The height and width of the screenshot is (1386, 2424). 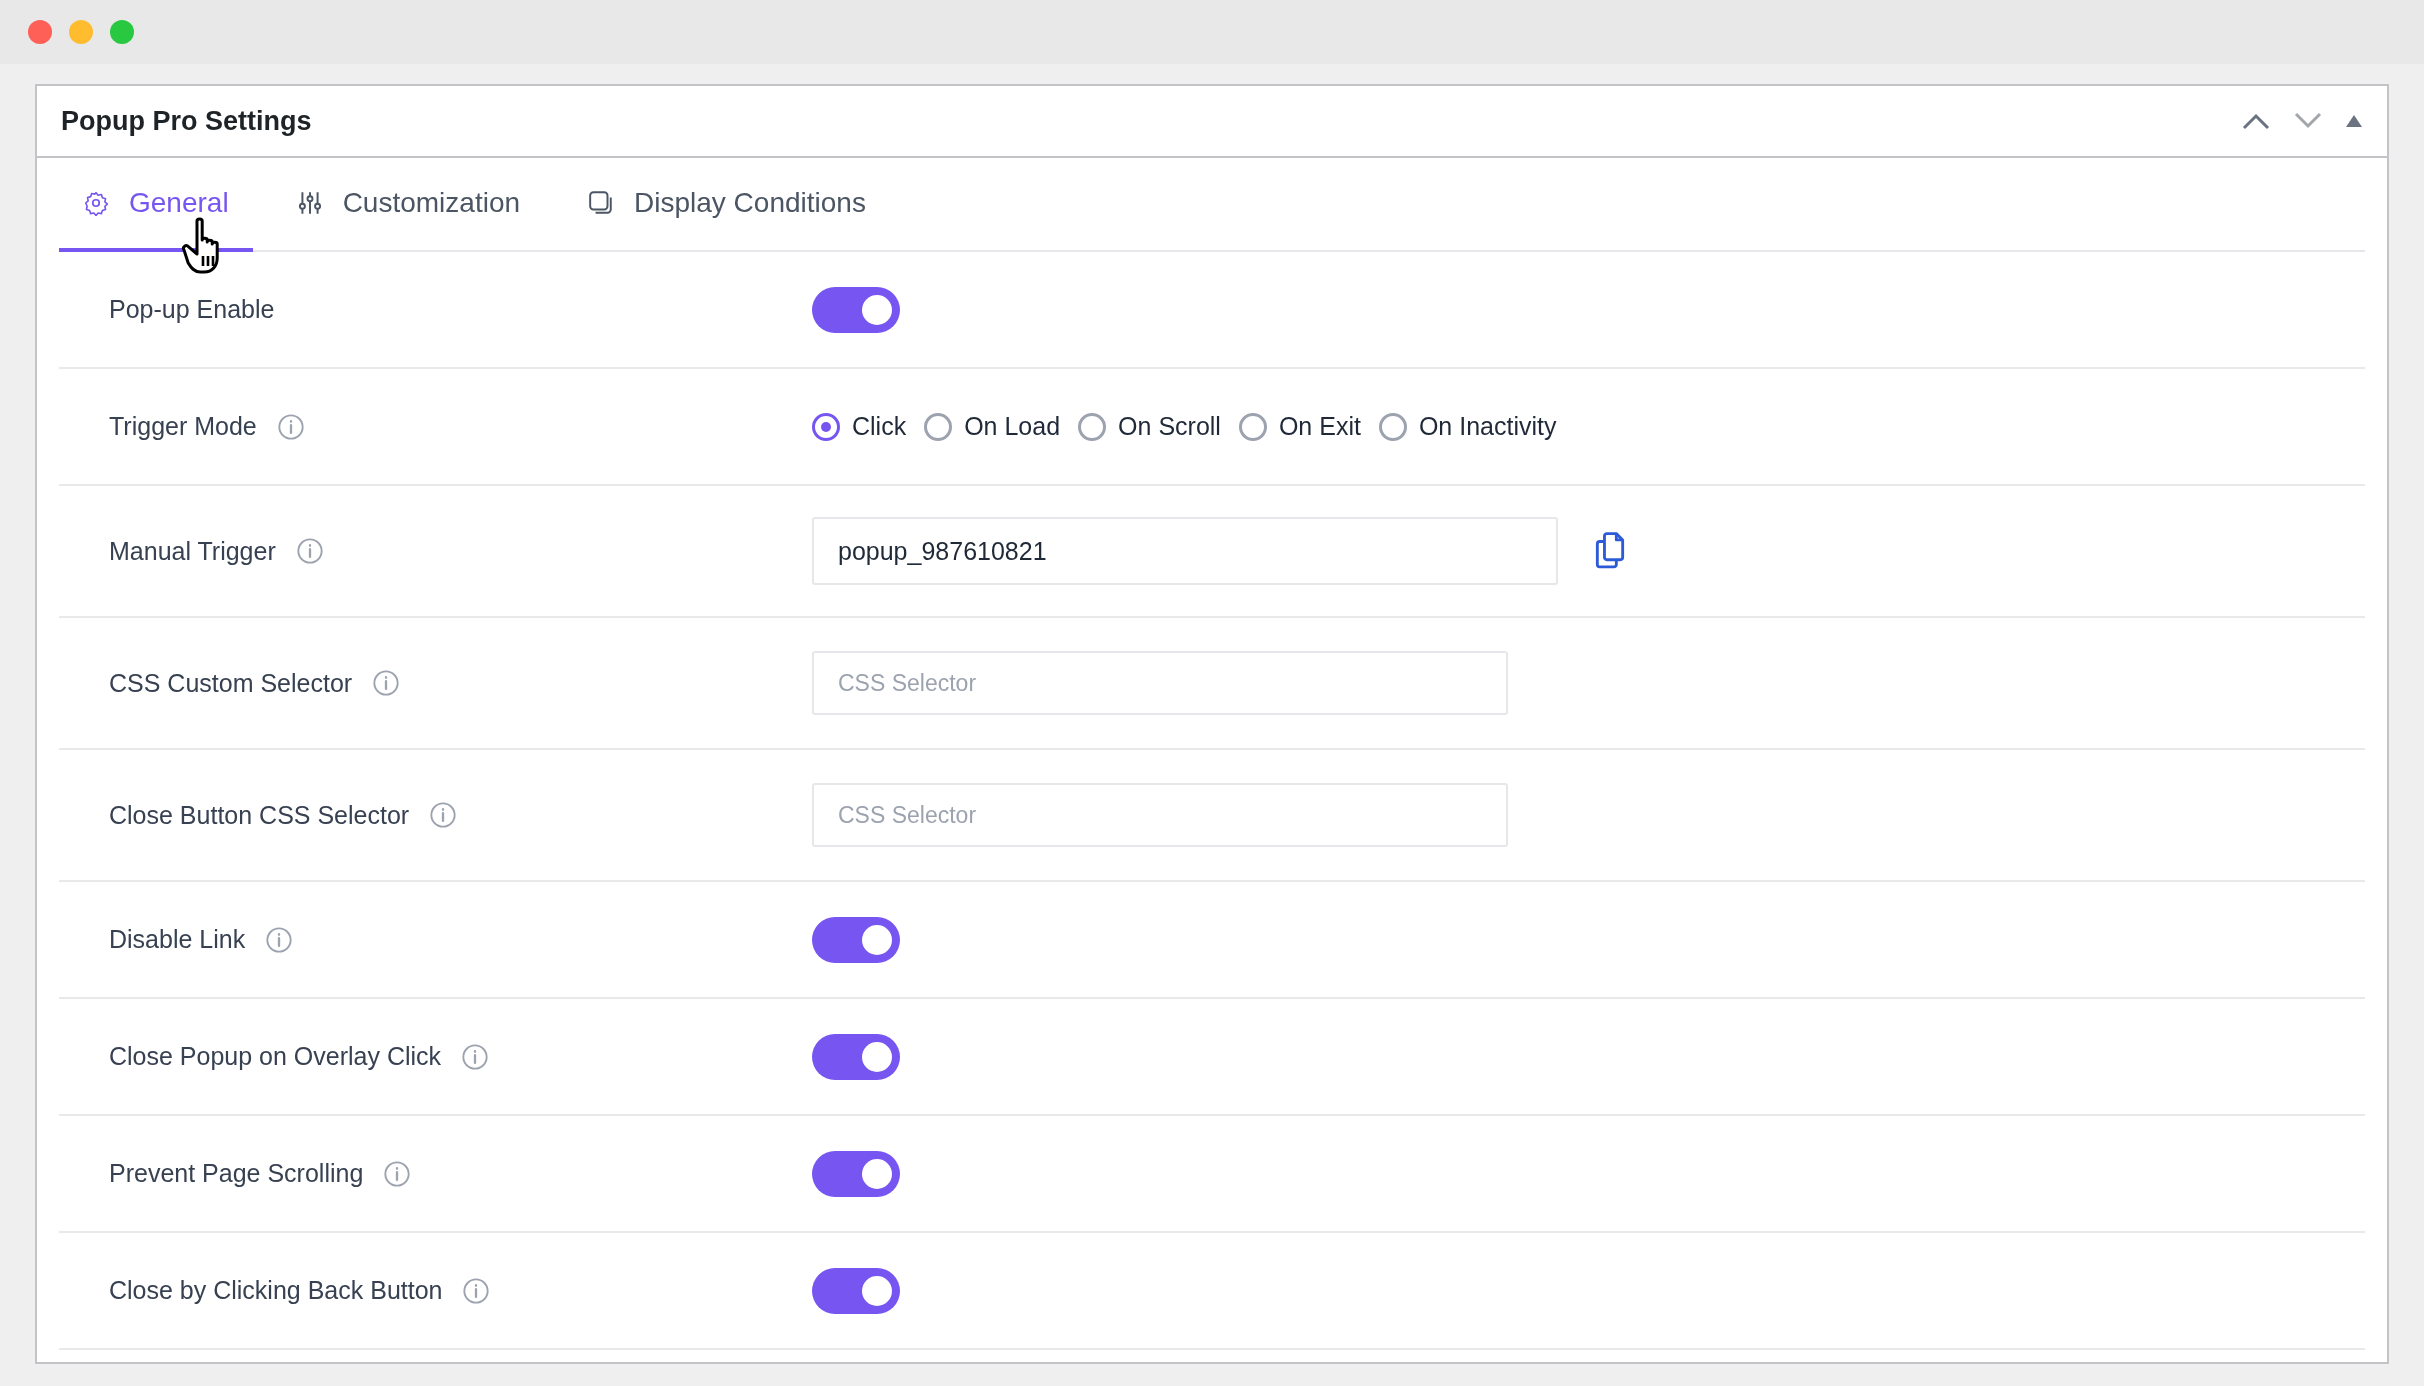 What do you see at coordinates (122, 32) in the screenshot?
I see `maximize-window-button` at bounding box center [122, 32].